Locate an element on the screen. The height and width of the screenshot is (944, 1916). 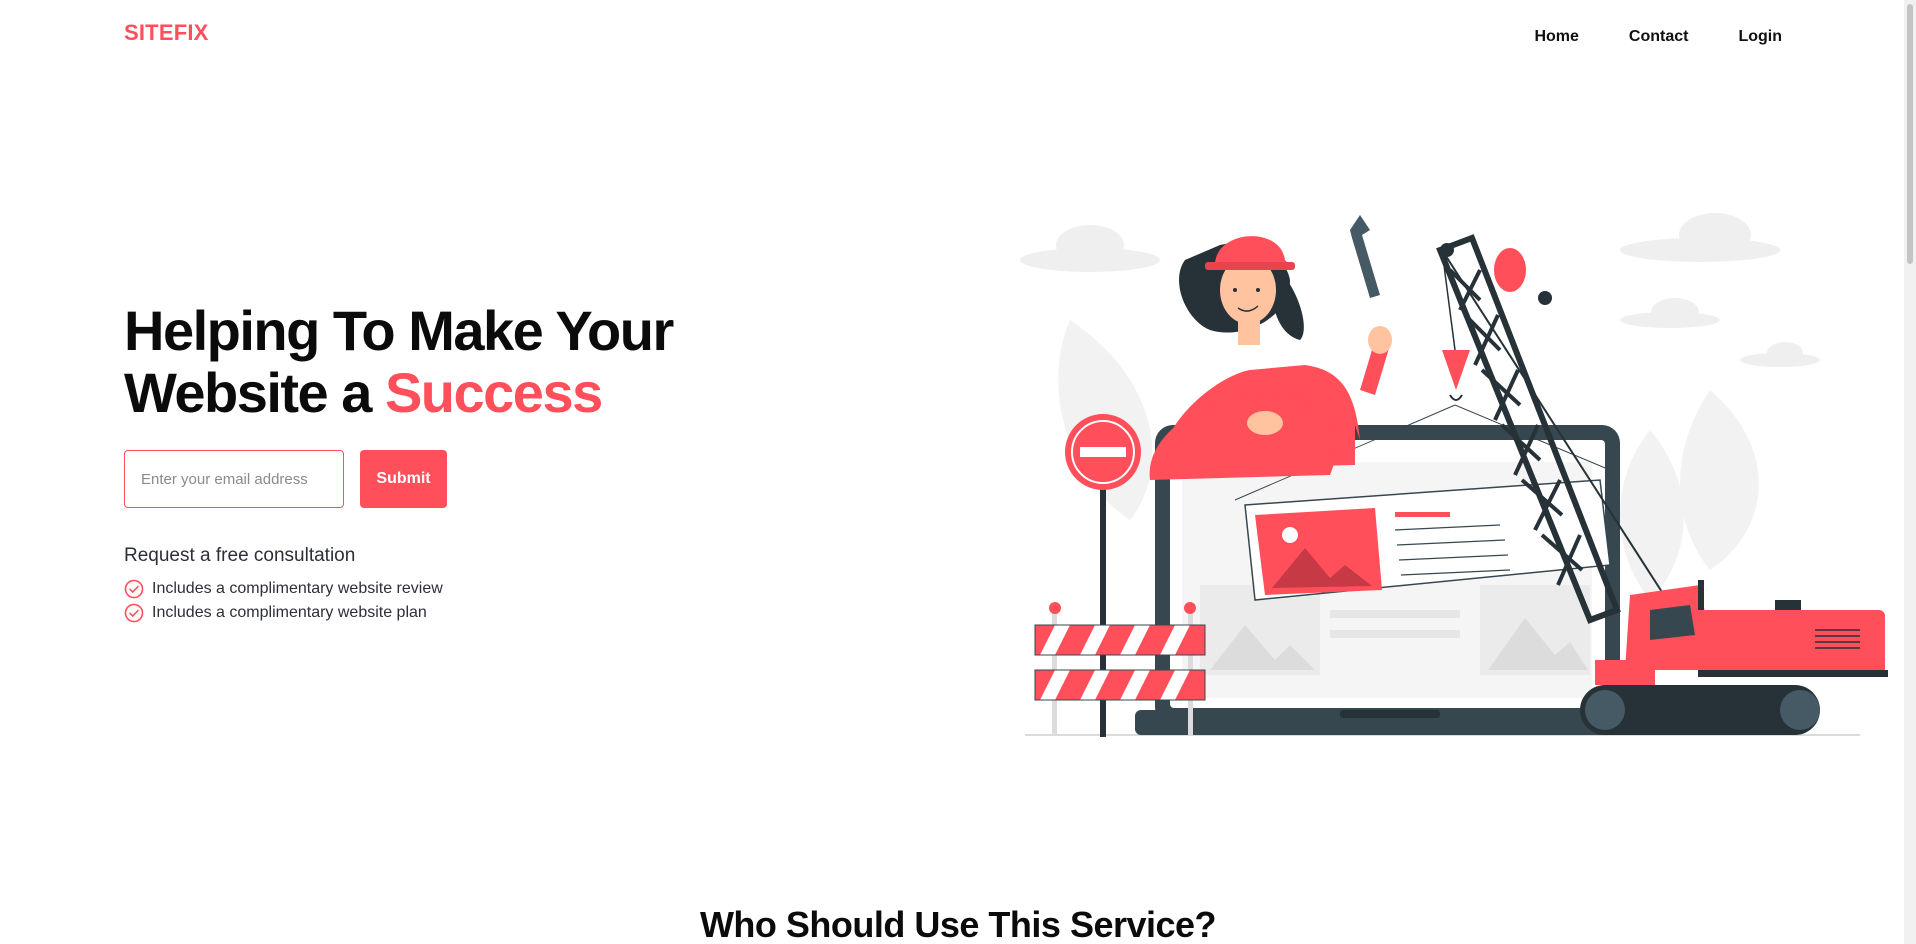
cloud-shapes is located at coordinates (1420, 290).